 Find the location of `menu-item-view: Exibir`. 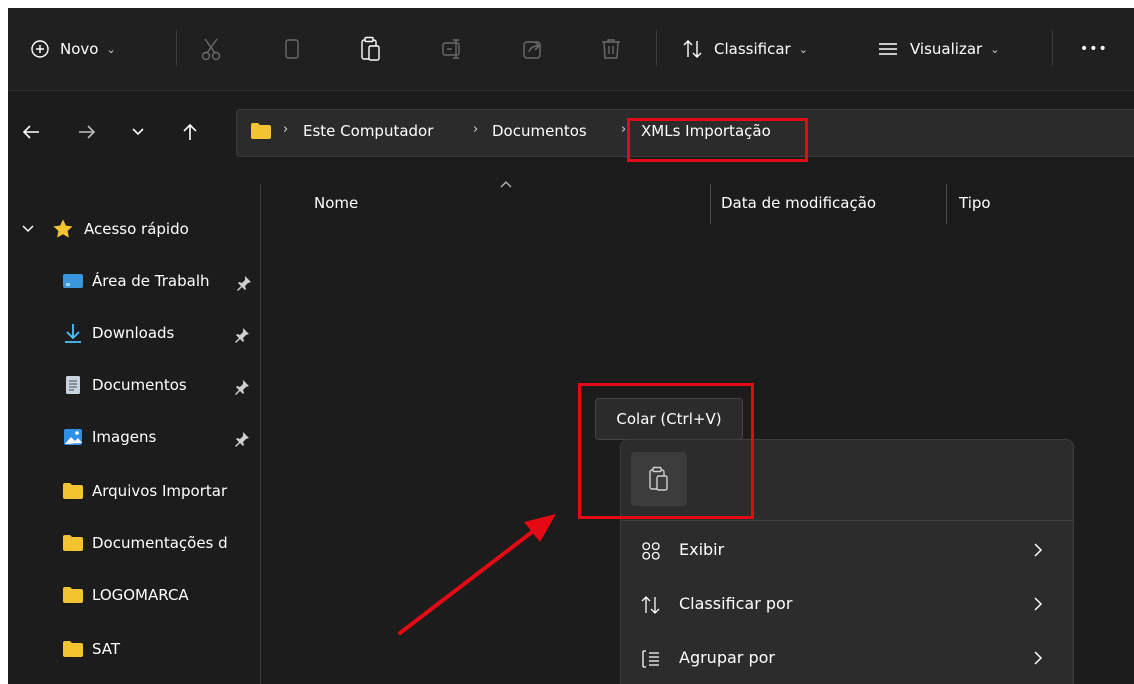

menu-item-view: Exibir is located at coordinates (847, 551).